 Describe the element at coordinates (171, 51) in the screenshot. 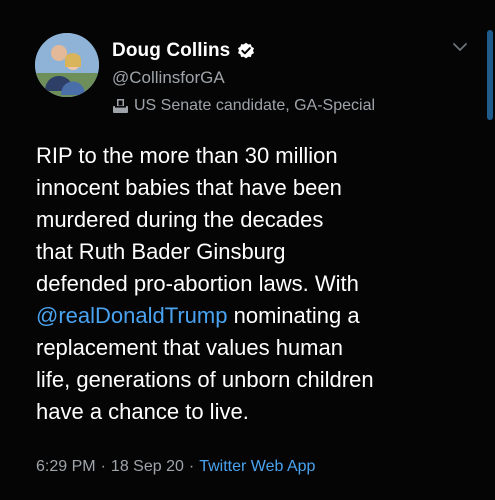

I see `author-display-name: Doug Collins` at that location.